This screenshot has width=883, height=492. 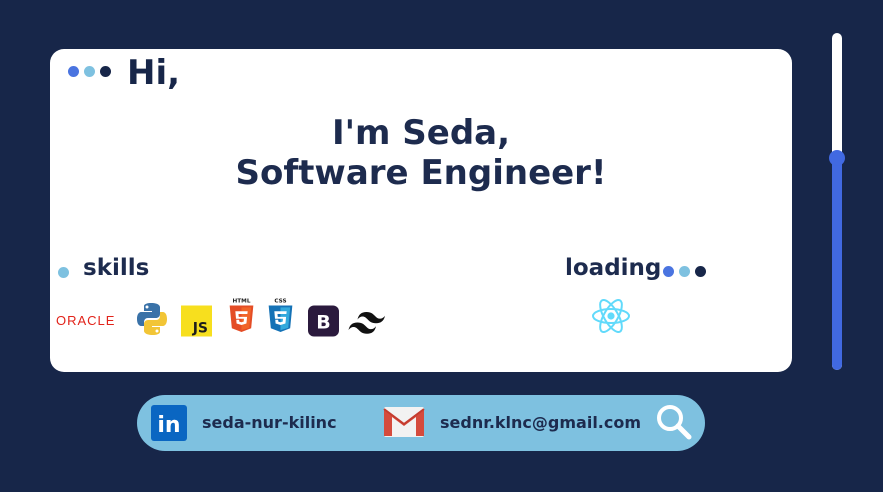 I want to click on scrollbar-fill, so click(x=837, y=264).